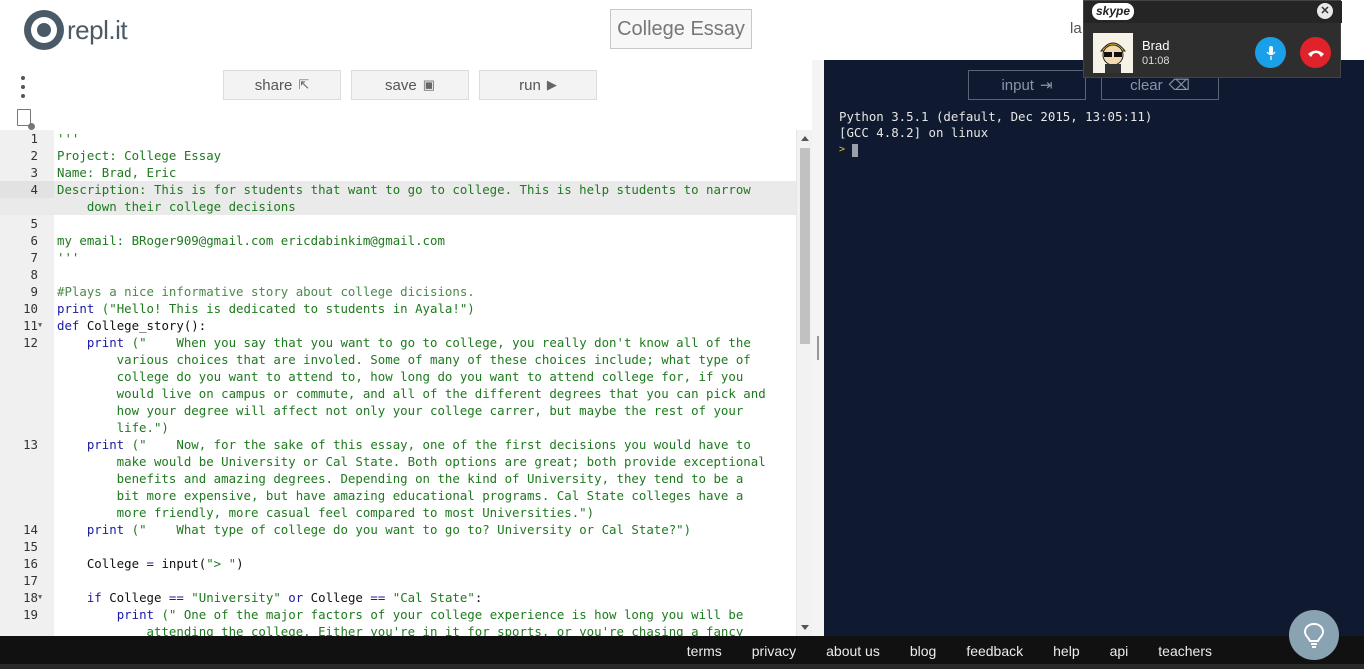 The height and width of the screenshot is (669, 1364). Describe the element at coordinates (774, 651) in the screenshot. I see `footer-link-privacy: privacy` at that location.